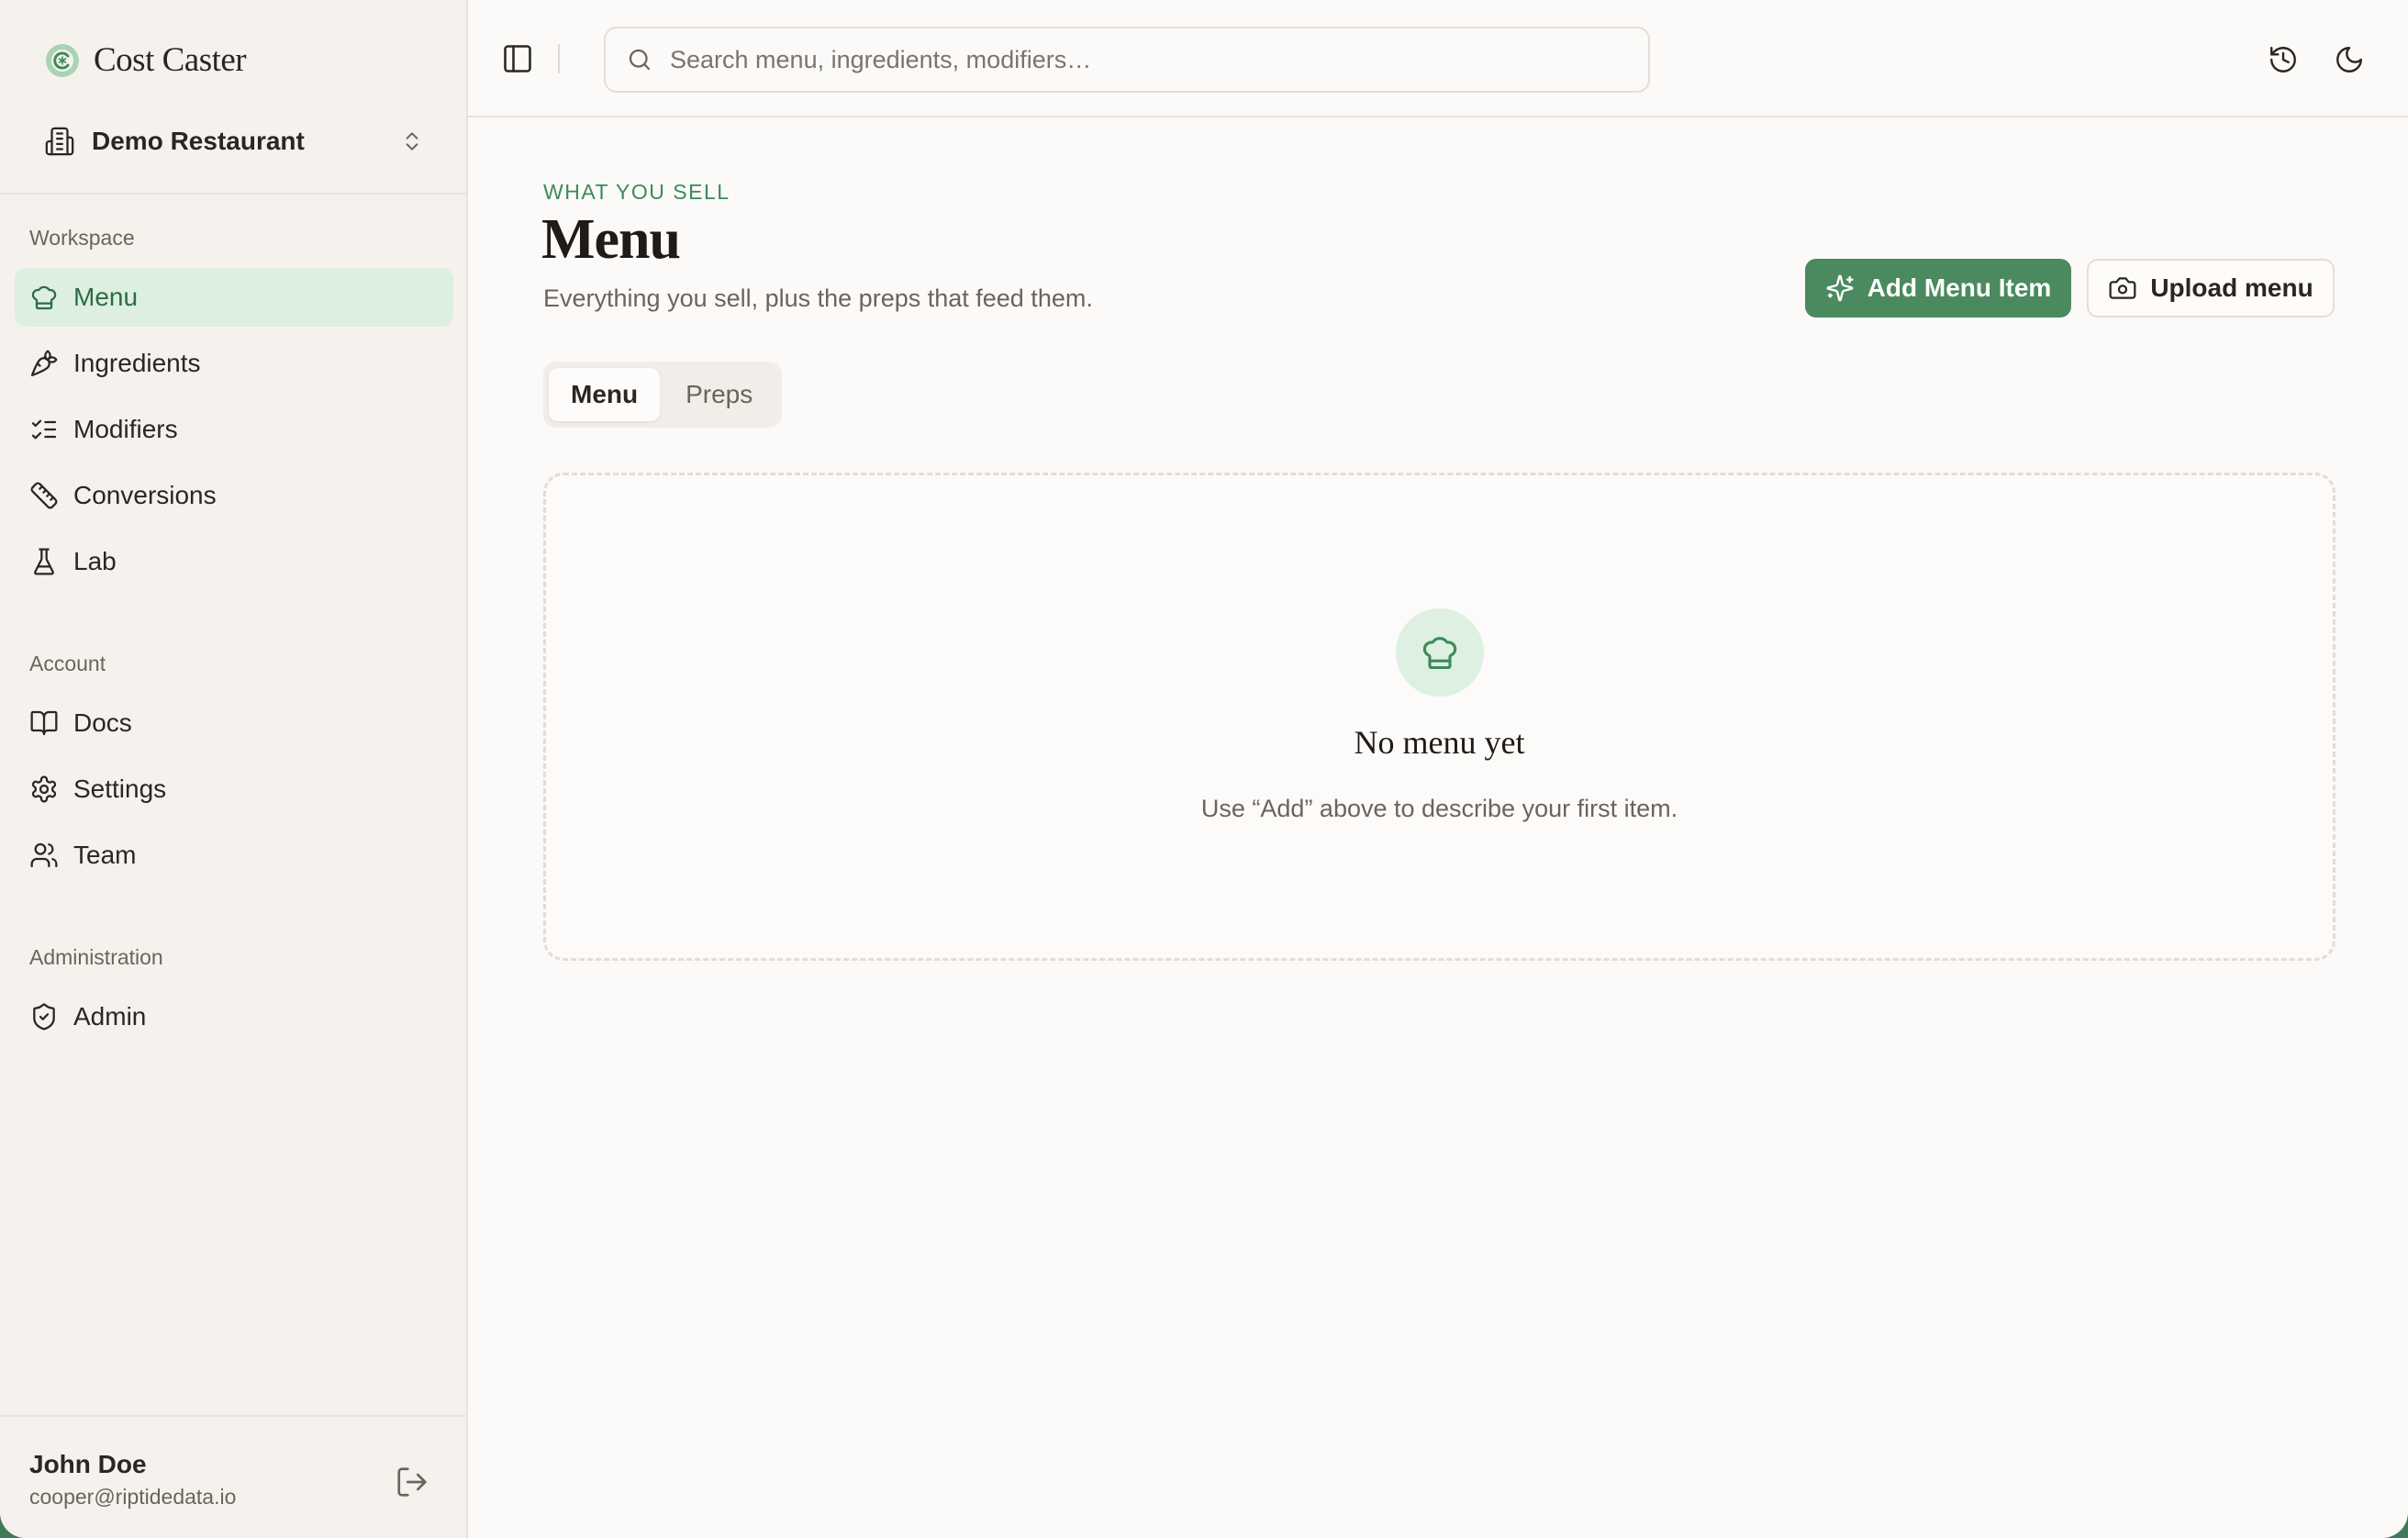 The height and width of the screenshot is (1538, 2408). I want to click on search-icon, so click(640, 60).